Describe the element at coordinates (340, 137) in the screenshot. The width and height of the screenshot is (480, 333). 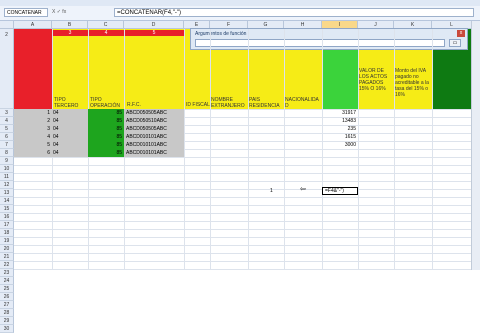
I see `cell-valor: 1615` at that location.